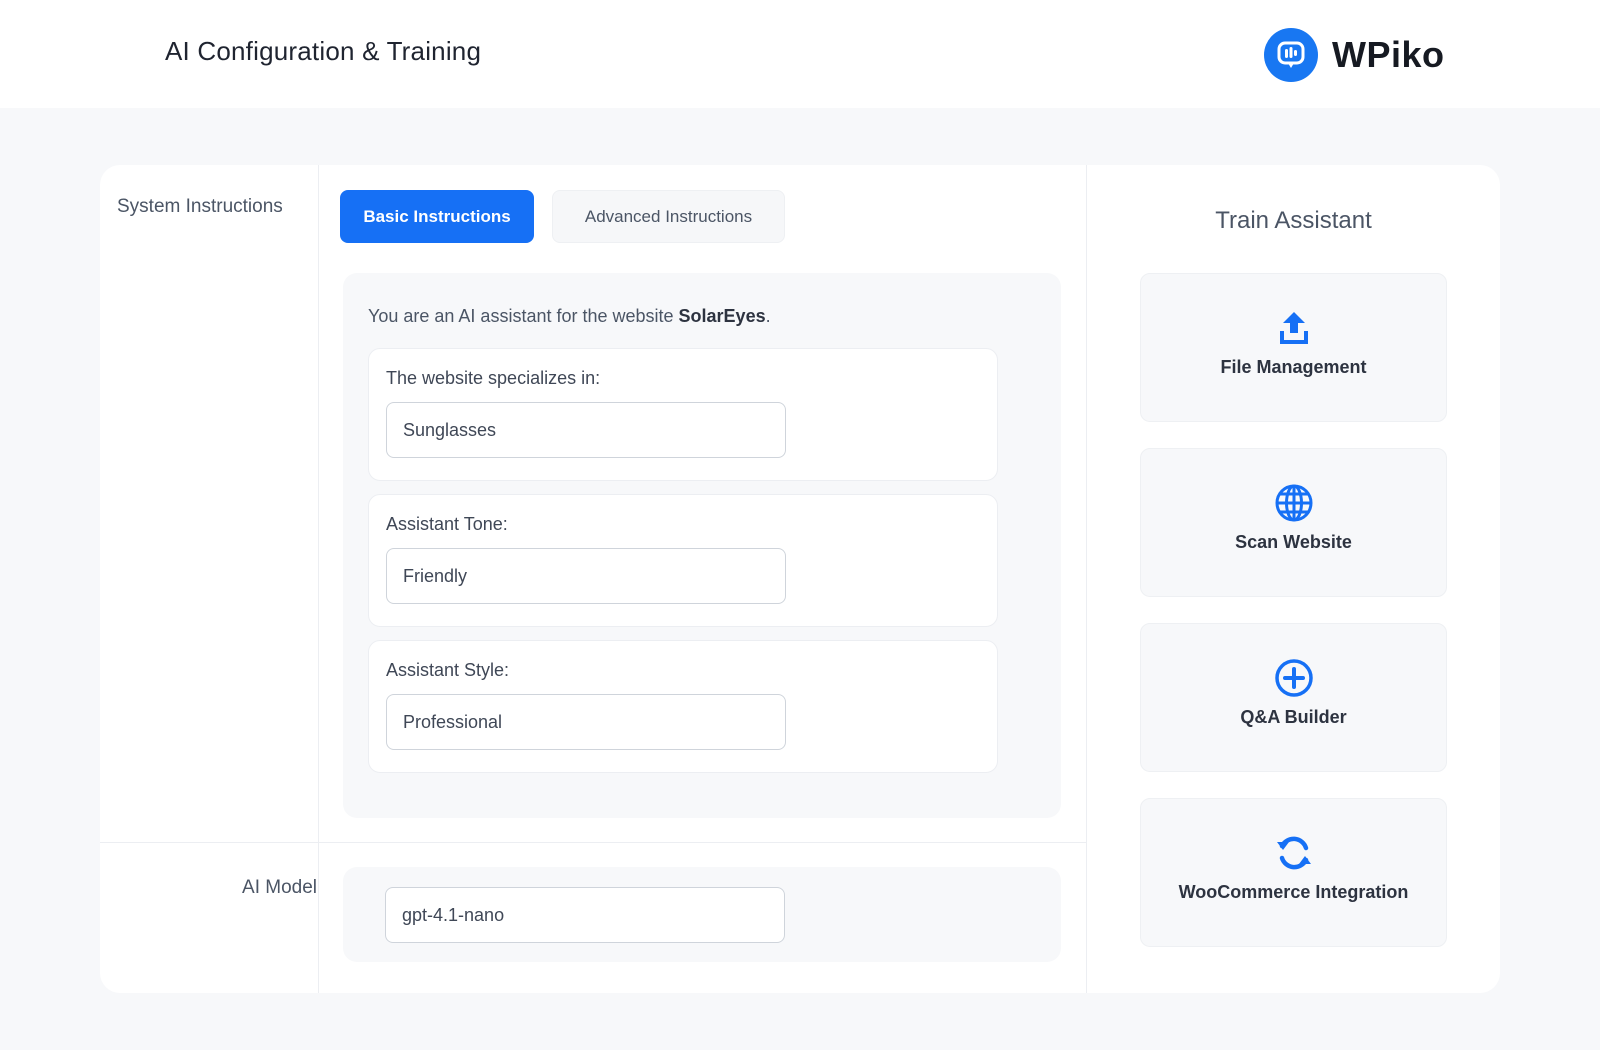  What do you see at coordinates (593, 842) in the screenshot?
I see `row-divider` at bounding box center [593, 842].